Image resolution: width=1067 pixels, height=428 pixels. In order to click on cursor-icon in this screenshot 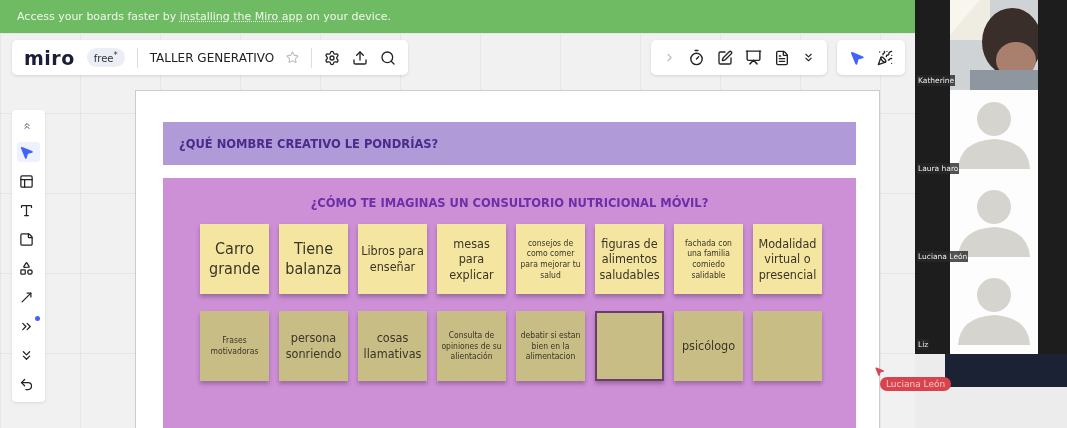, I will do `click(879, 371)`.